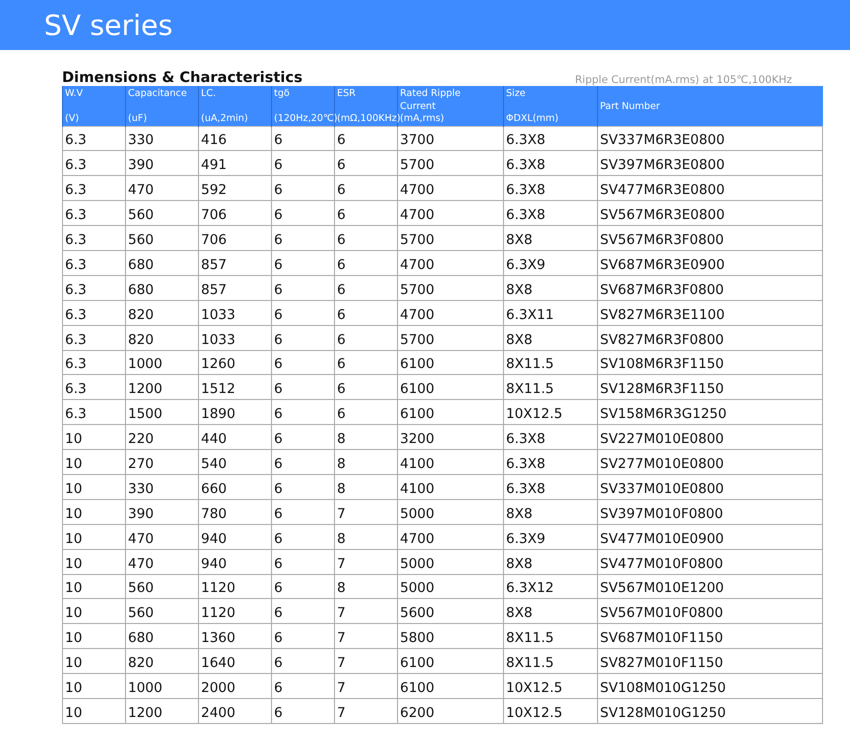 This screenshot has width=850, height=749. I want to click on table-cell: SV687M6R3E0900, so click(710, 263).